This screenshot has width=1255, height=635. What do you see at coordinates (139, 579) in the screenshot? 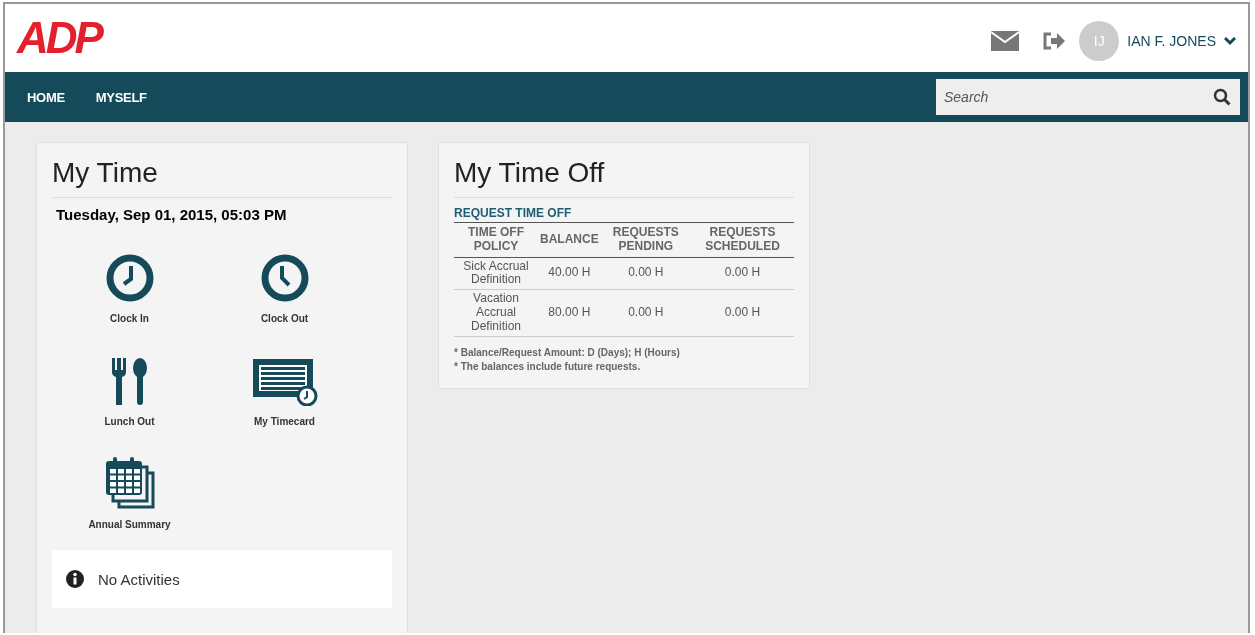
I see `notice-text: No Activities` at bounding box center [139, 579].